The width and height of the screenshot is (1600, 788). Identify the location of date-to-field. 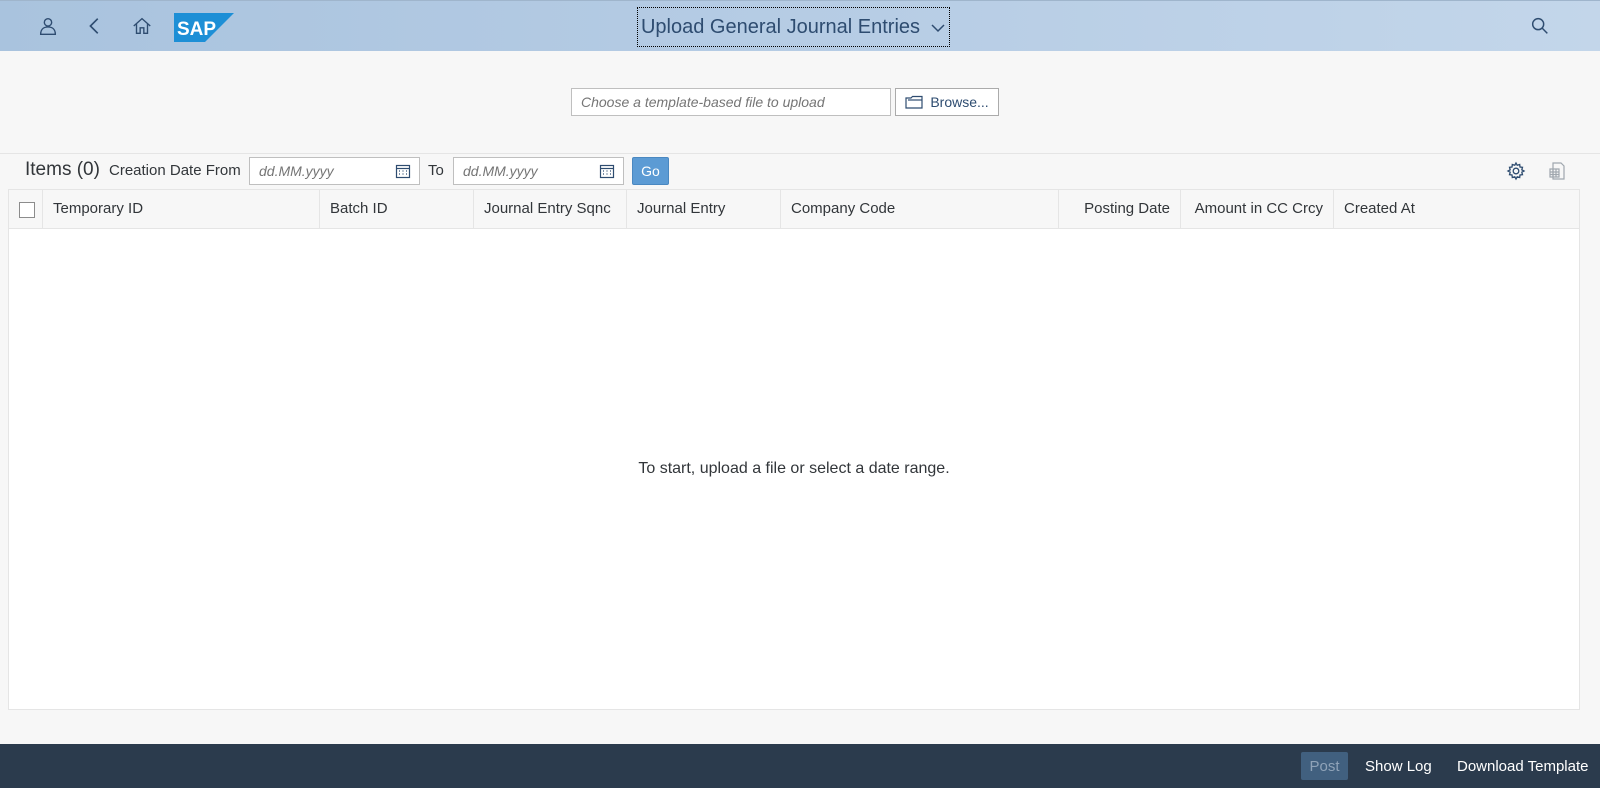
(538, 171).